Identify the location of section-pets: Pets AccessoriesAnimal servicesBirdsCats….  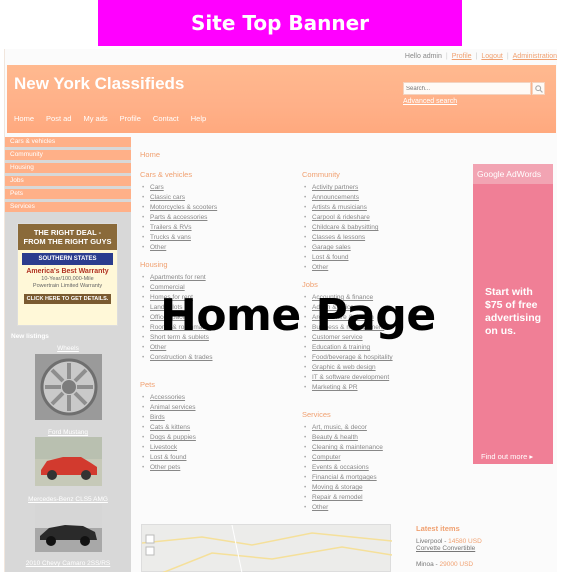
(168, 426).